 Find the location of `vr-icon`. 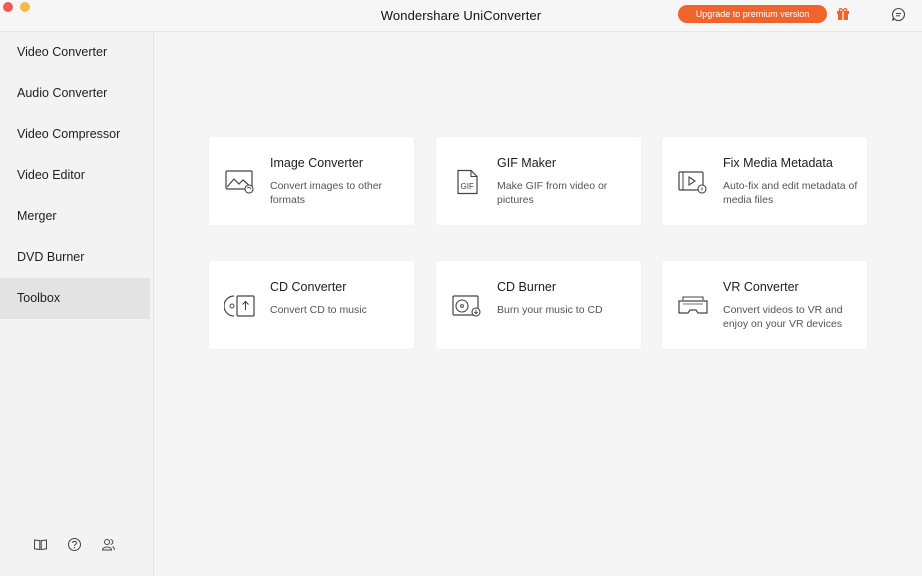

vr-icon is located at coordinates (693, 305).